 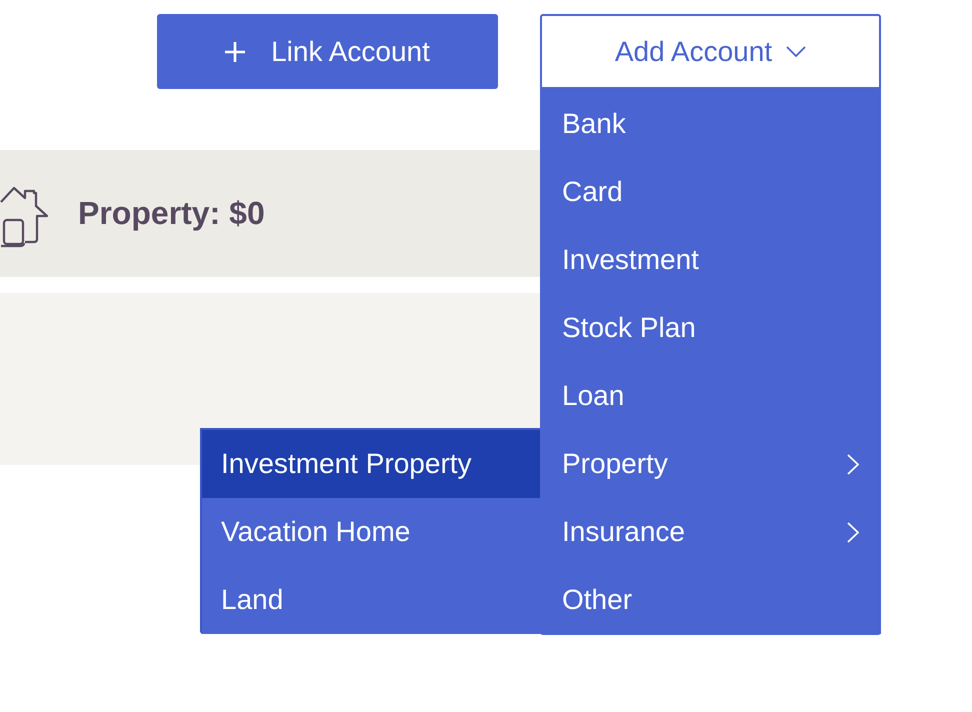 What do you see at coordinates (371, 464) in the screenshot?
I see `submenu-item: Investment Property` at bounding box center [371, 464].